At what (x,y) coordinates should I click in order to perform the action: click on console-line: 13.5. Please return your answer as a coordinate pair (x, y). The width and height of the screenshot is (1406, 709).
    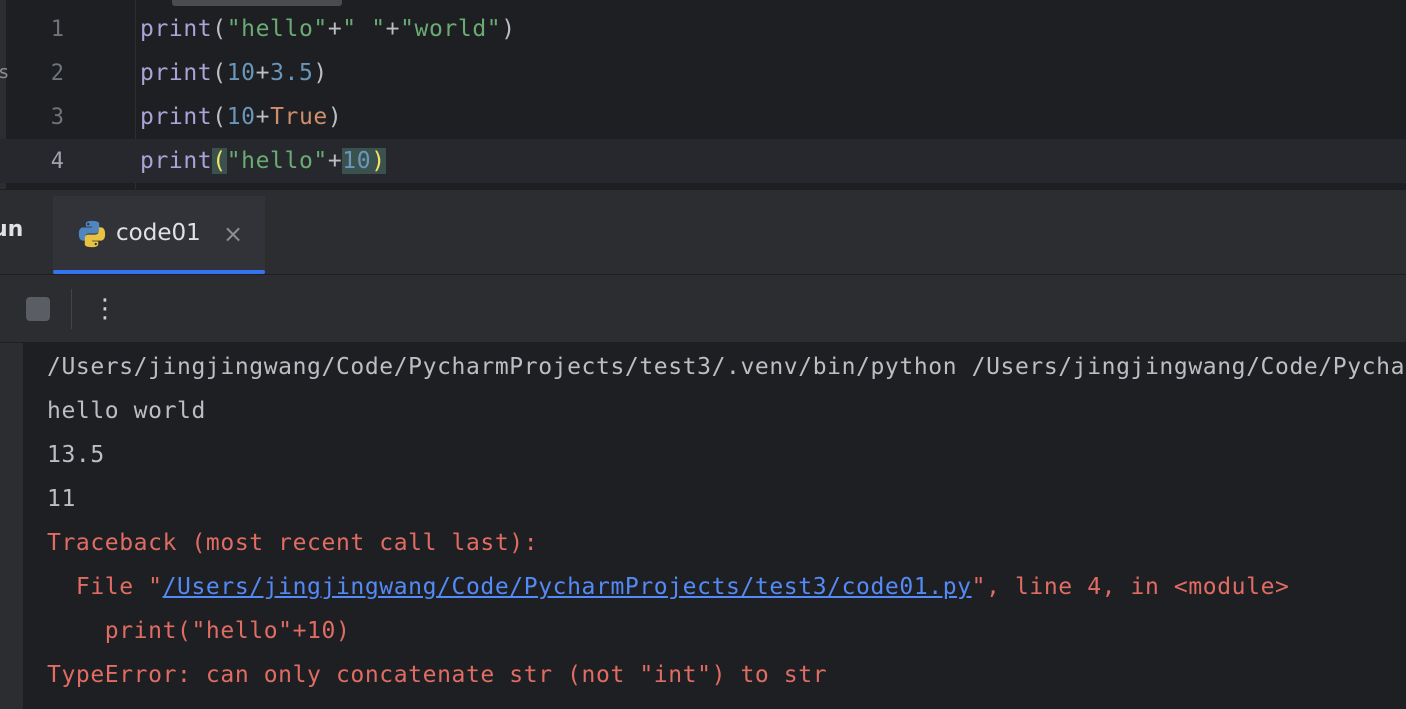
    Looking at the image, I should click on (76, 455).